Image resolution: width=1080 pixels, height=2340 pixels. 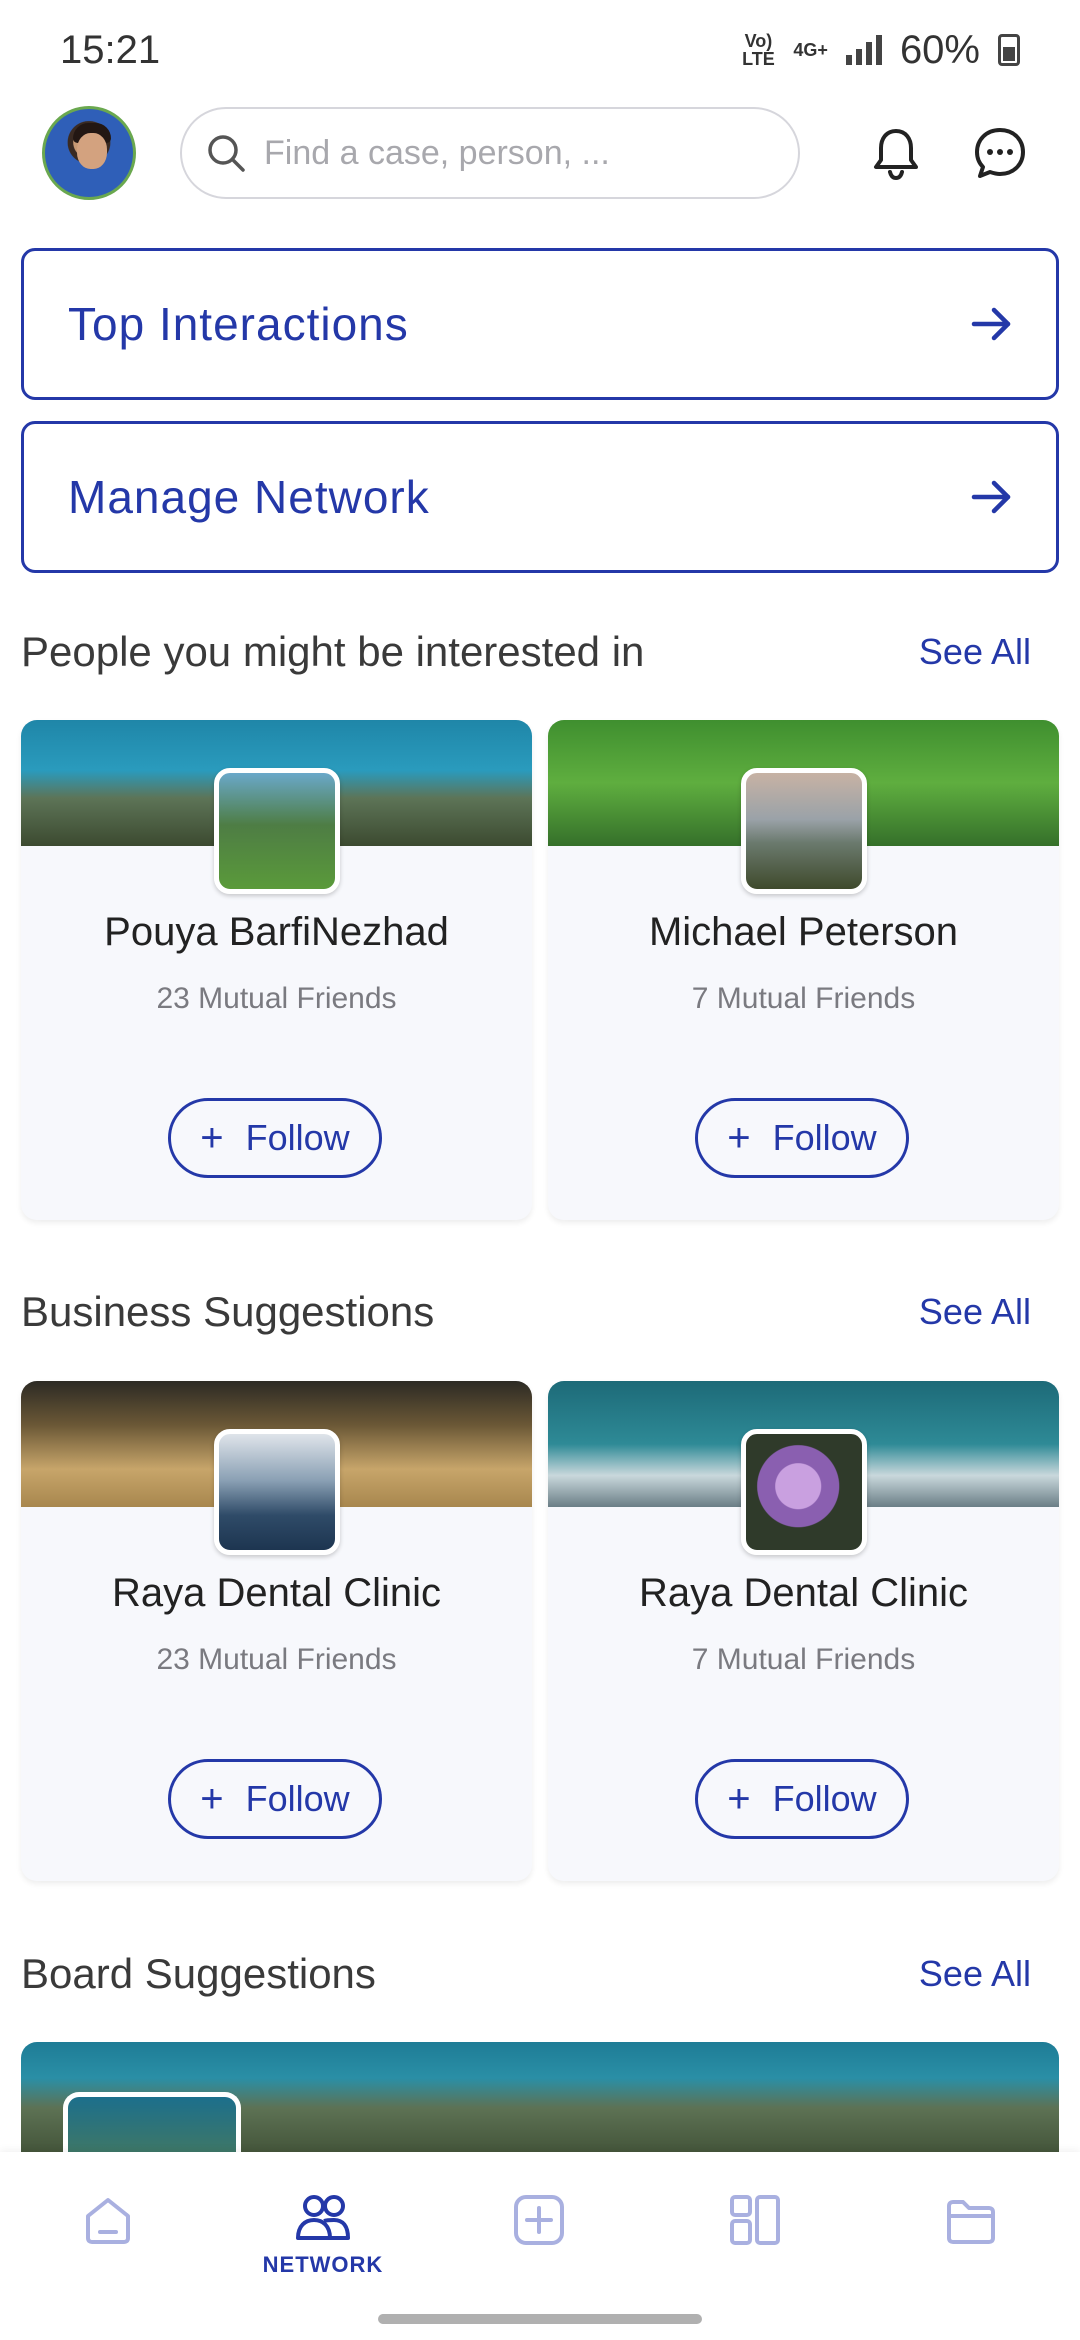 I want to click on network-type-indicator: 4G+, so click(x=810, y=50).